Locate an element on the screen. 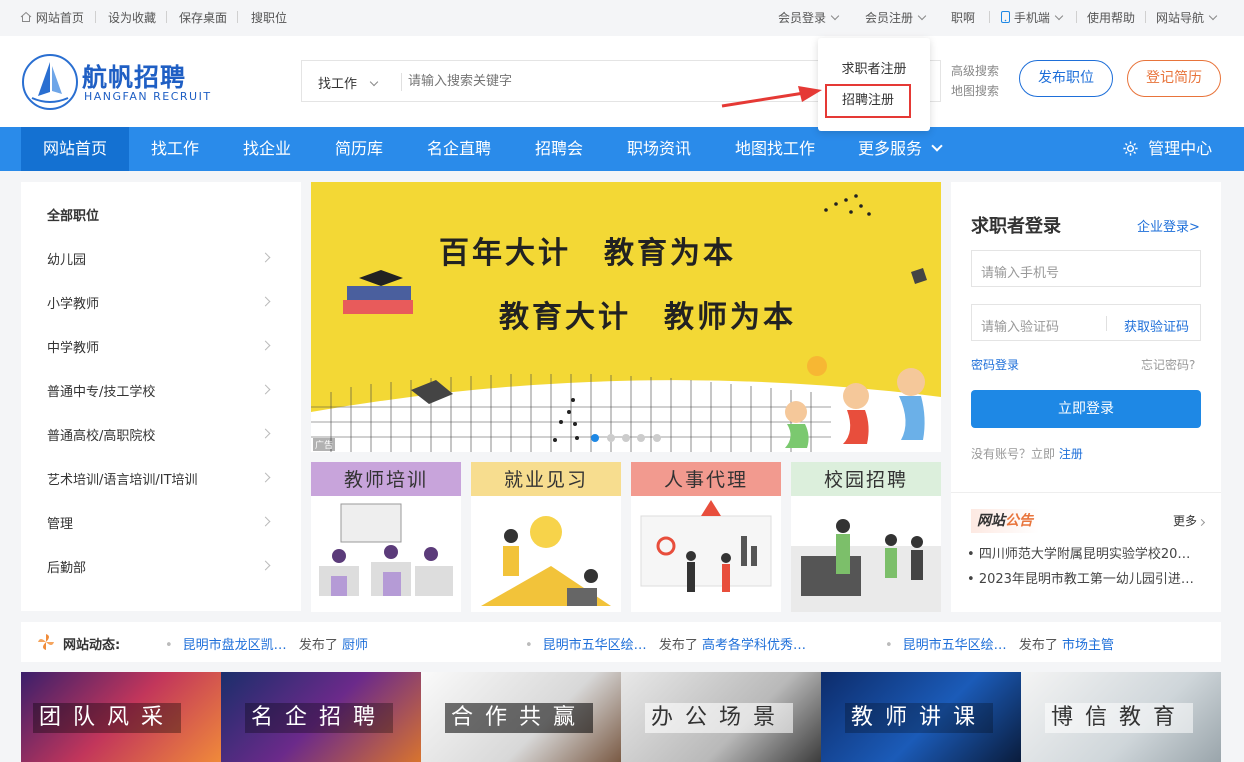  banner-slogan-line2: 教育大计 教师为本 is located at coordinates (647, 317).